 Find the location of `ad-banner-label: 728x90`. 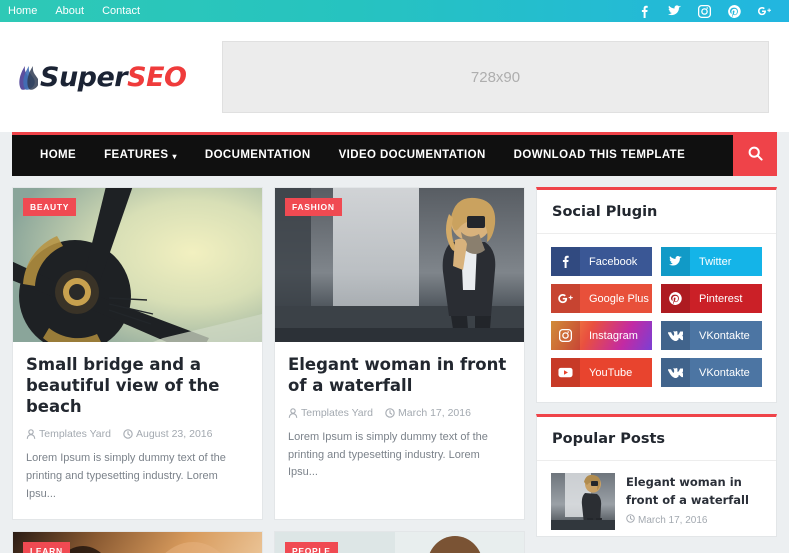

ad-banner-label: 728x90 is located at coordinates (495, 77).